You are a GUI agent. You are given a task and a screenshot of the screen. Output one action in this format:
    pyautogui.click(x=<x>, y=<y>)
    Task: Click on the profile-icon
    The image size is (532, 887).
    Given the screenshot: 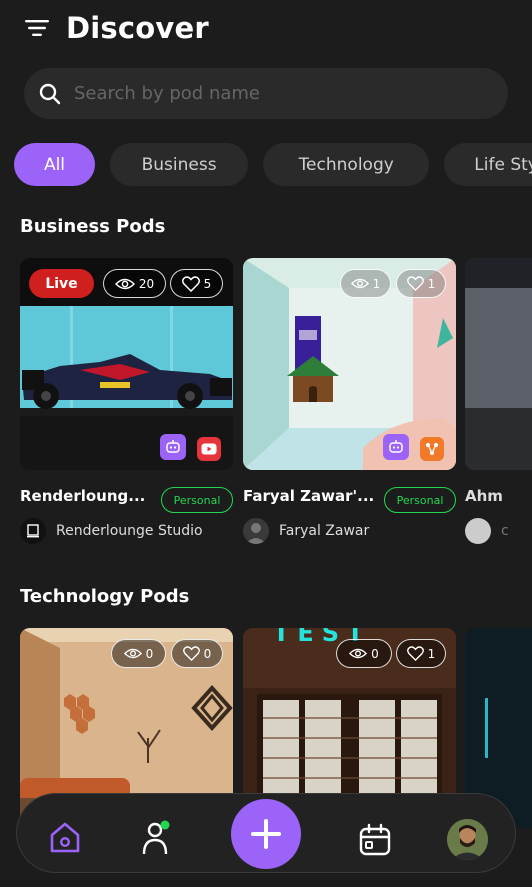 What is the action you would take?
    pyautogui.click(x=157, y=838)
    